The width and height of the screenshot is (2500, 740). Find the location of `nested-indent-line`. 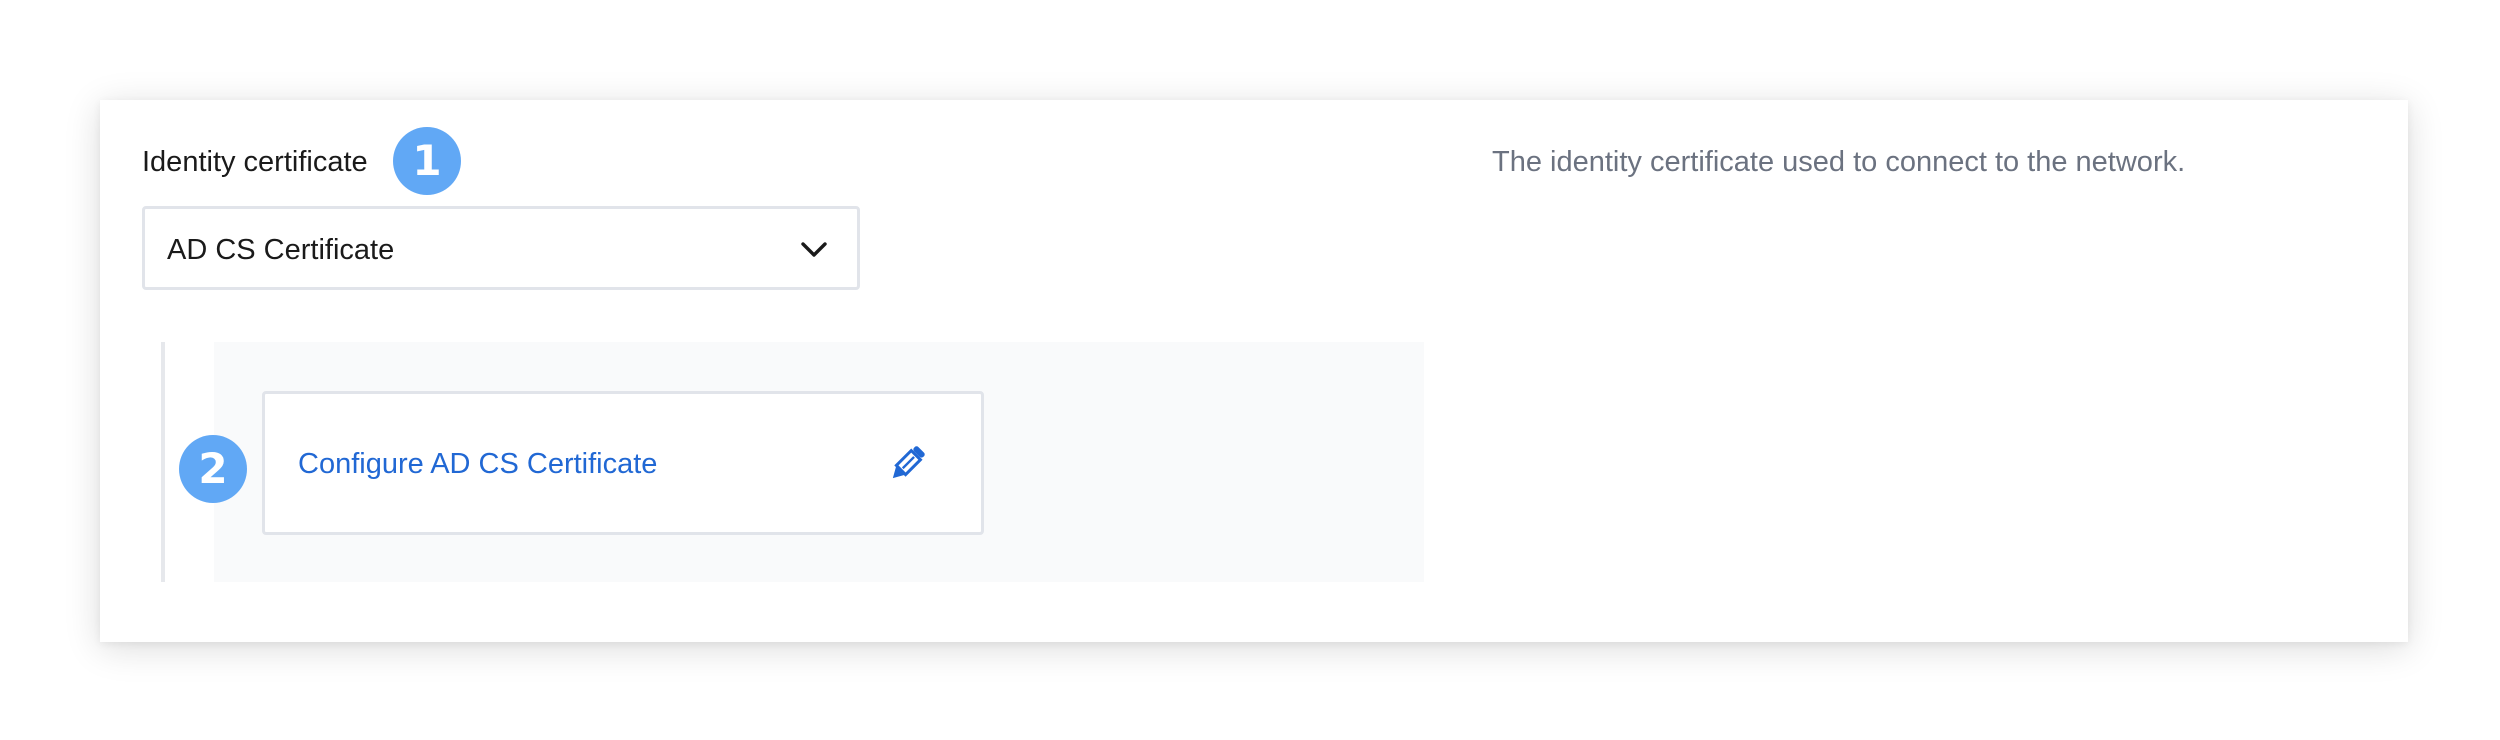

nested-indent-line is located at coordinates (163, 462).